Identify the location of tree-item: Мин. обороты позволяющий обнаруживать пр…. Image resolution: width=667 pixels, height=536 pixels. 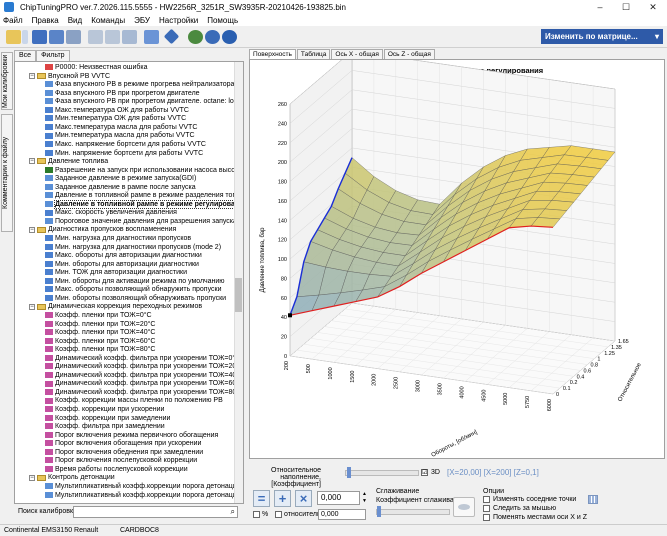
(135, 299).